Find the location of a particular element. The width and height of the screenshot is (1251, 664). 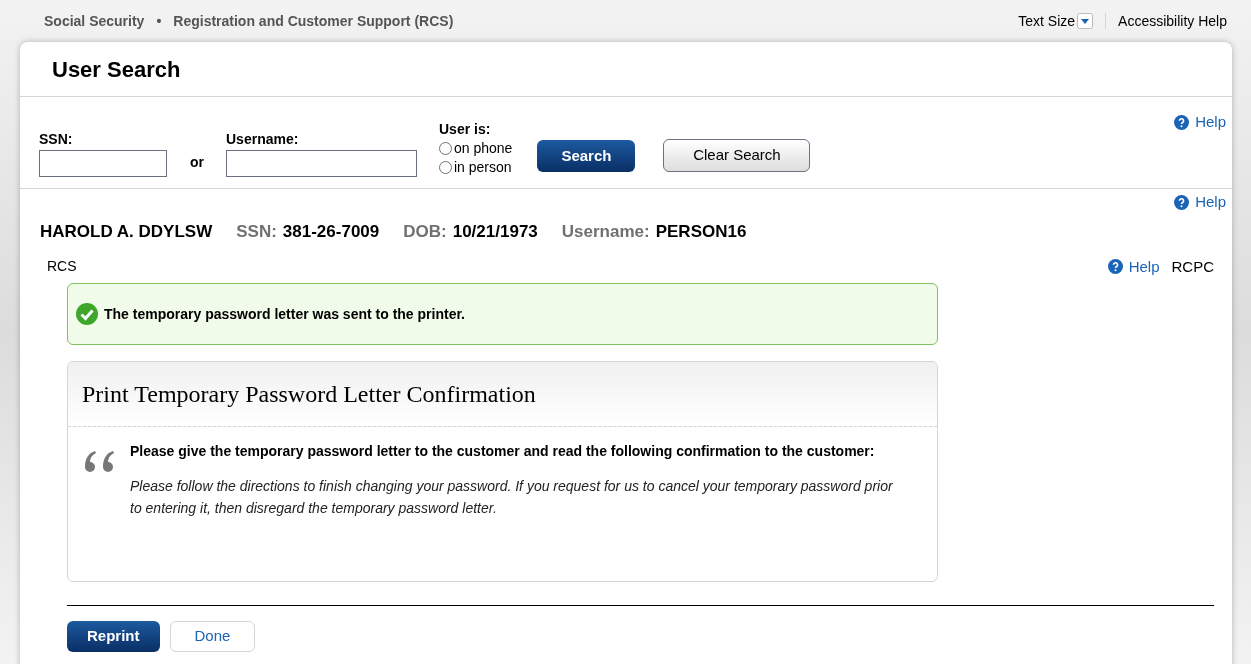

instruction-text: Please give the temporary password letter to the customer and read the following confirmation to the customer: is located at coordinates (503, 451).